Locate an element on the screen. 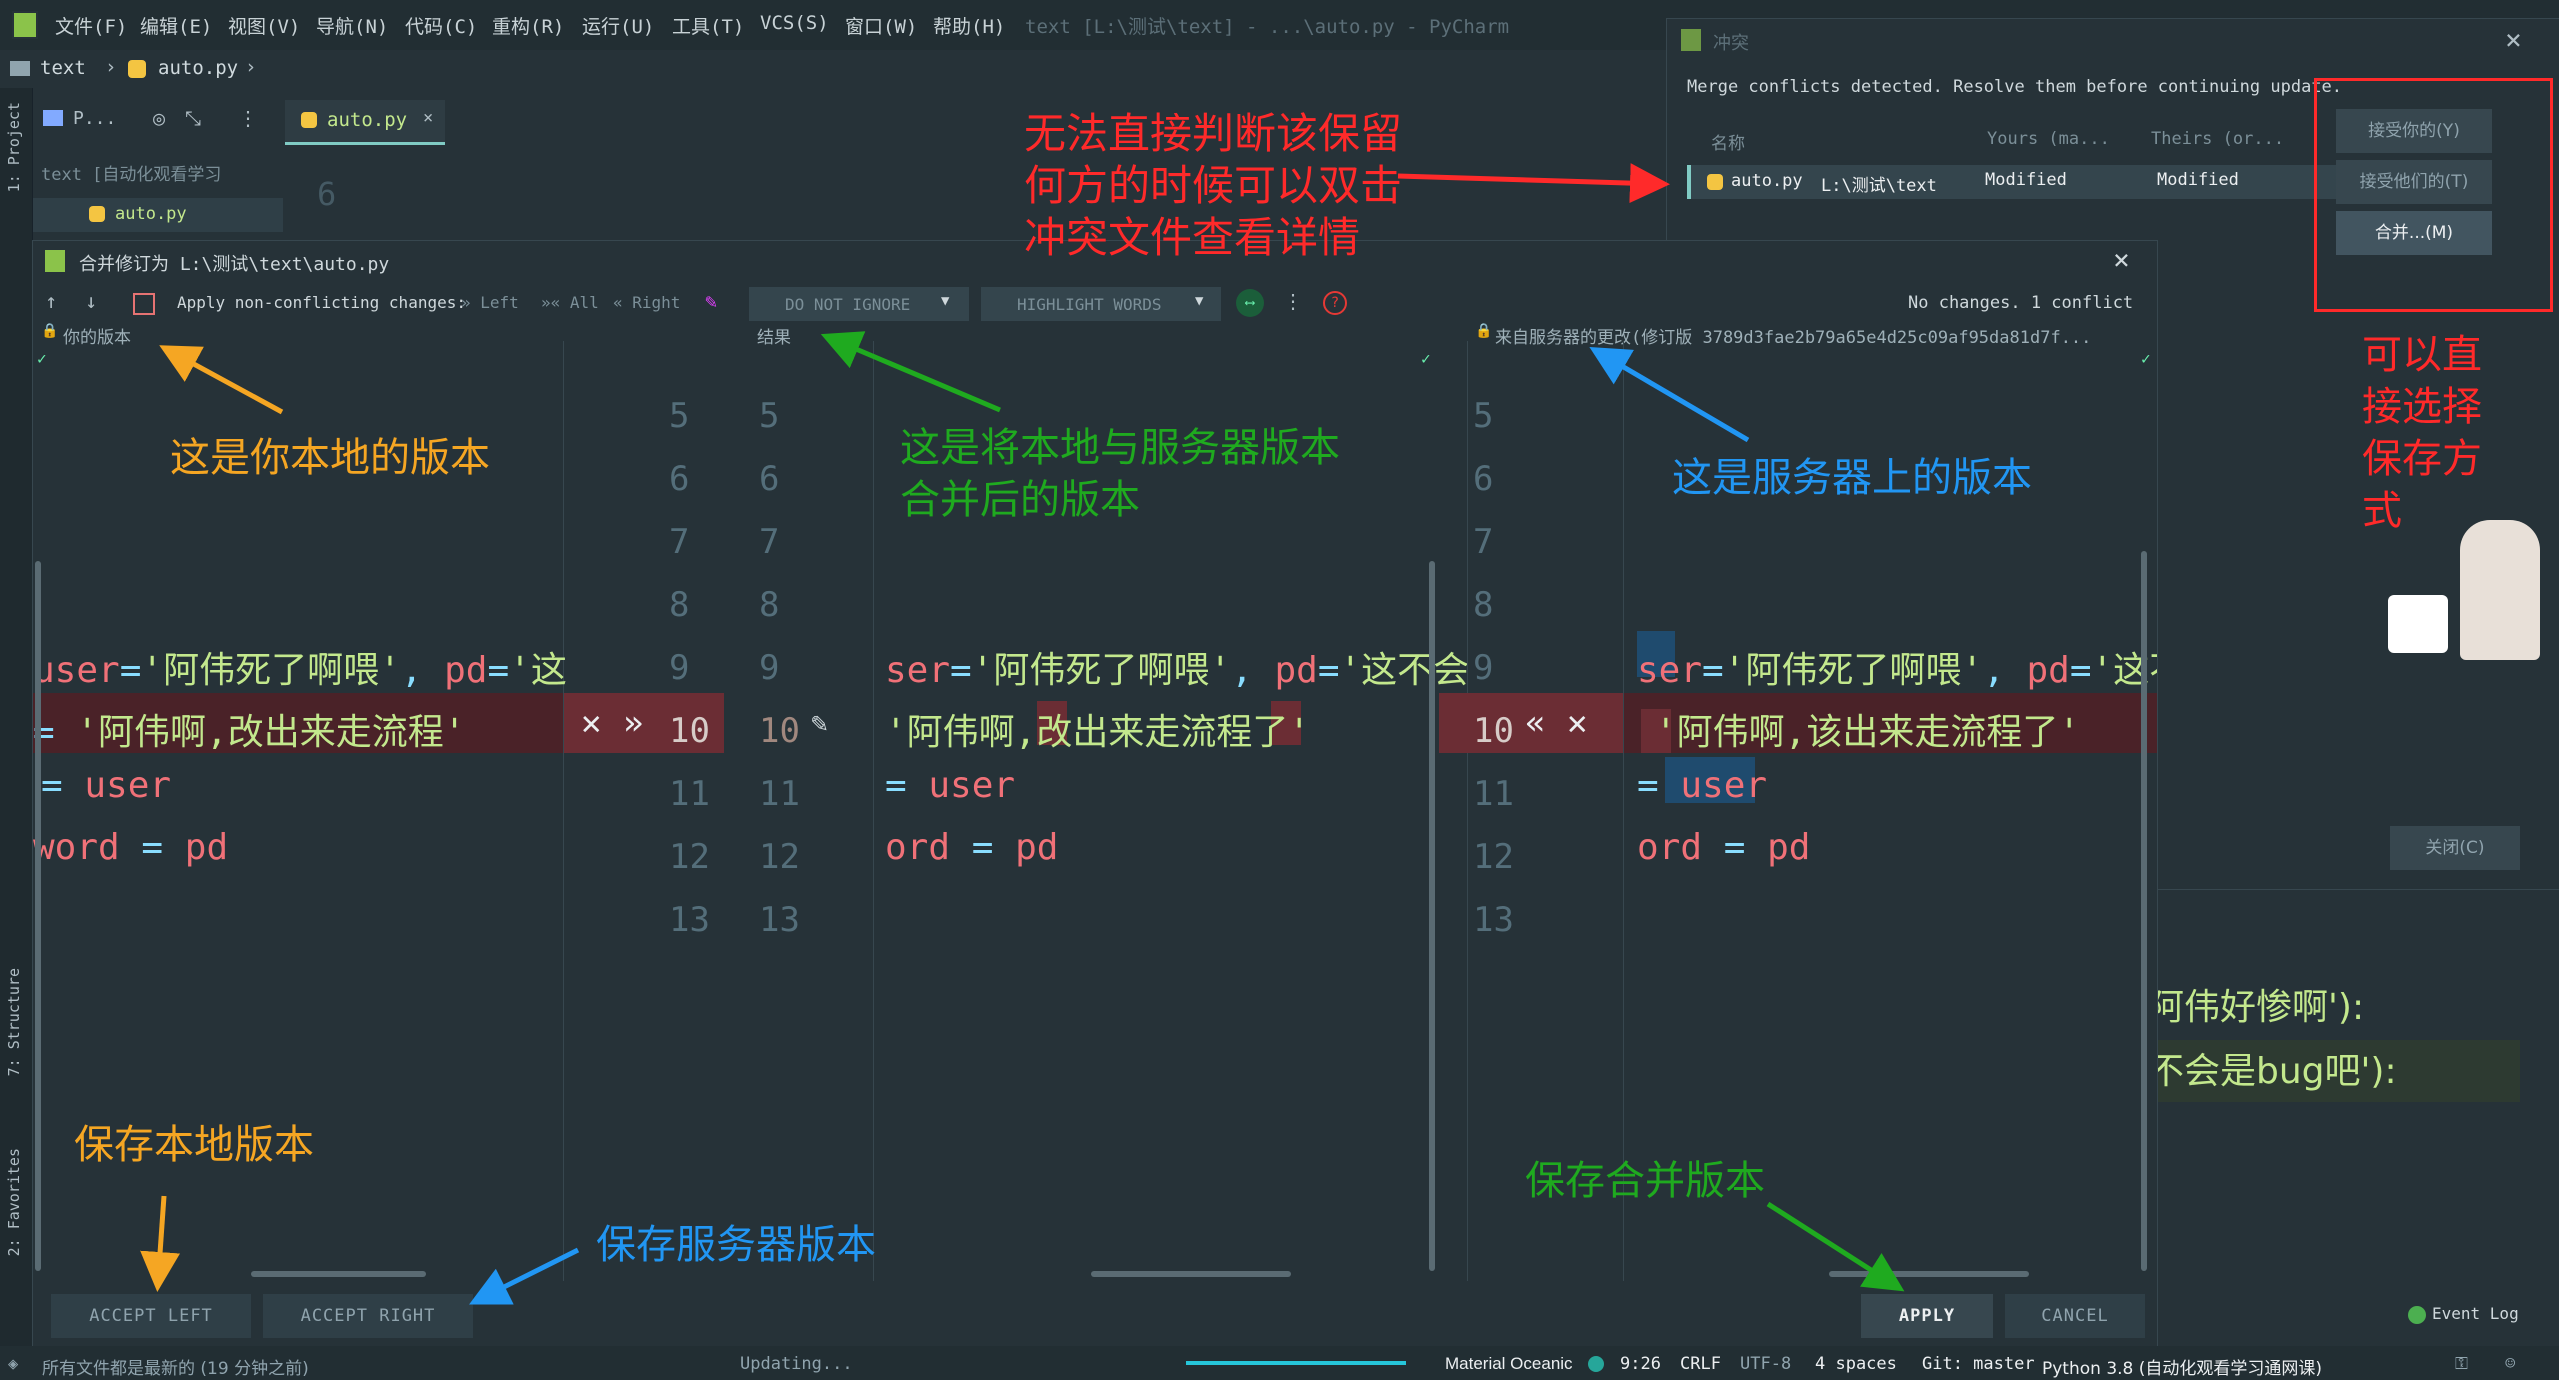  arrow-red is located at coordinates (1533, 183).